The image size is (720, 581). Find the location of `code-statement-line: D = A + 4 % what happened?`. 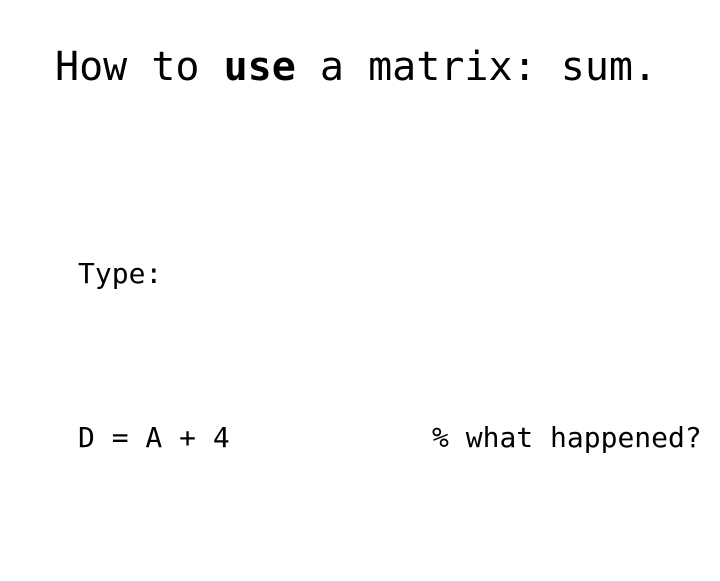

code-statement-line: D = A + 4 % what happened? is located at coordinates (390, 437).